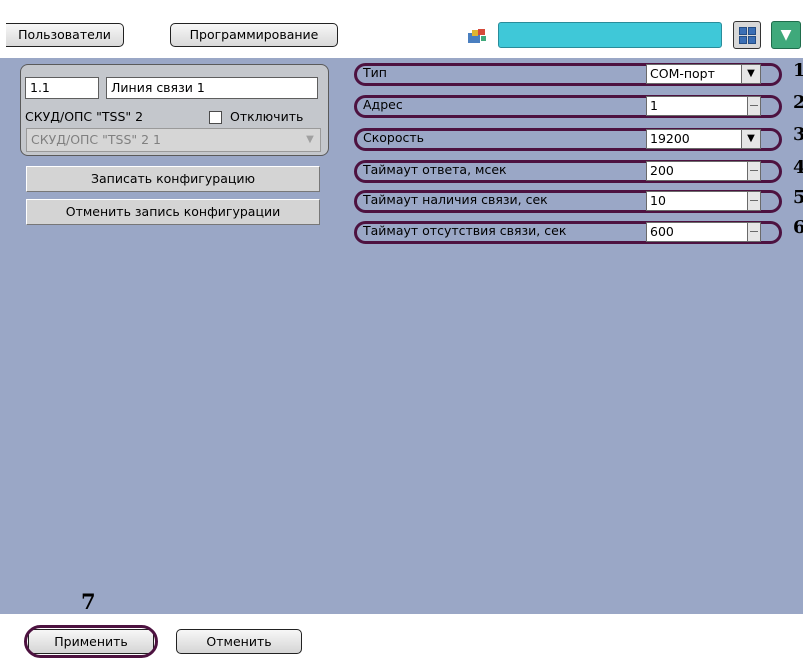 Image resolution: width=803 pixels, height=660 pixels. Describe the element at coordinates (568, 74) in the screenshot. I see `property-row-type: Тип COM-порт ▼` at that location.